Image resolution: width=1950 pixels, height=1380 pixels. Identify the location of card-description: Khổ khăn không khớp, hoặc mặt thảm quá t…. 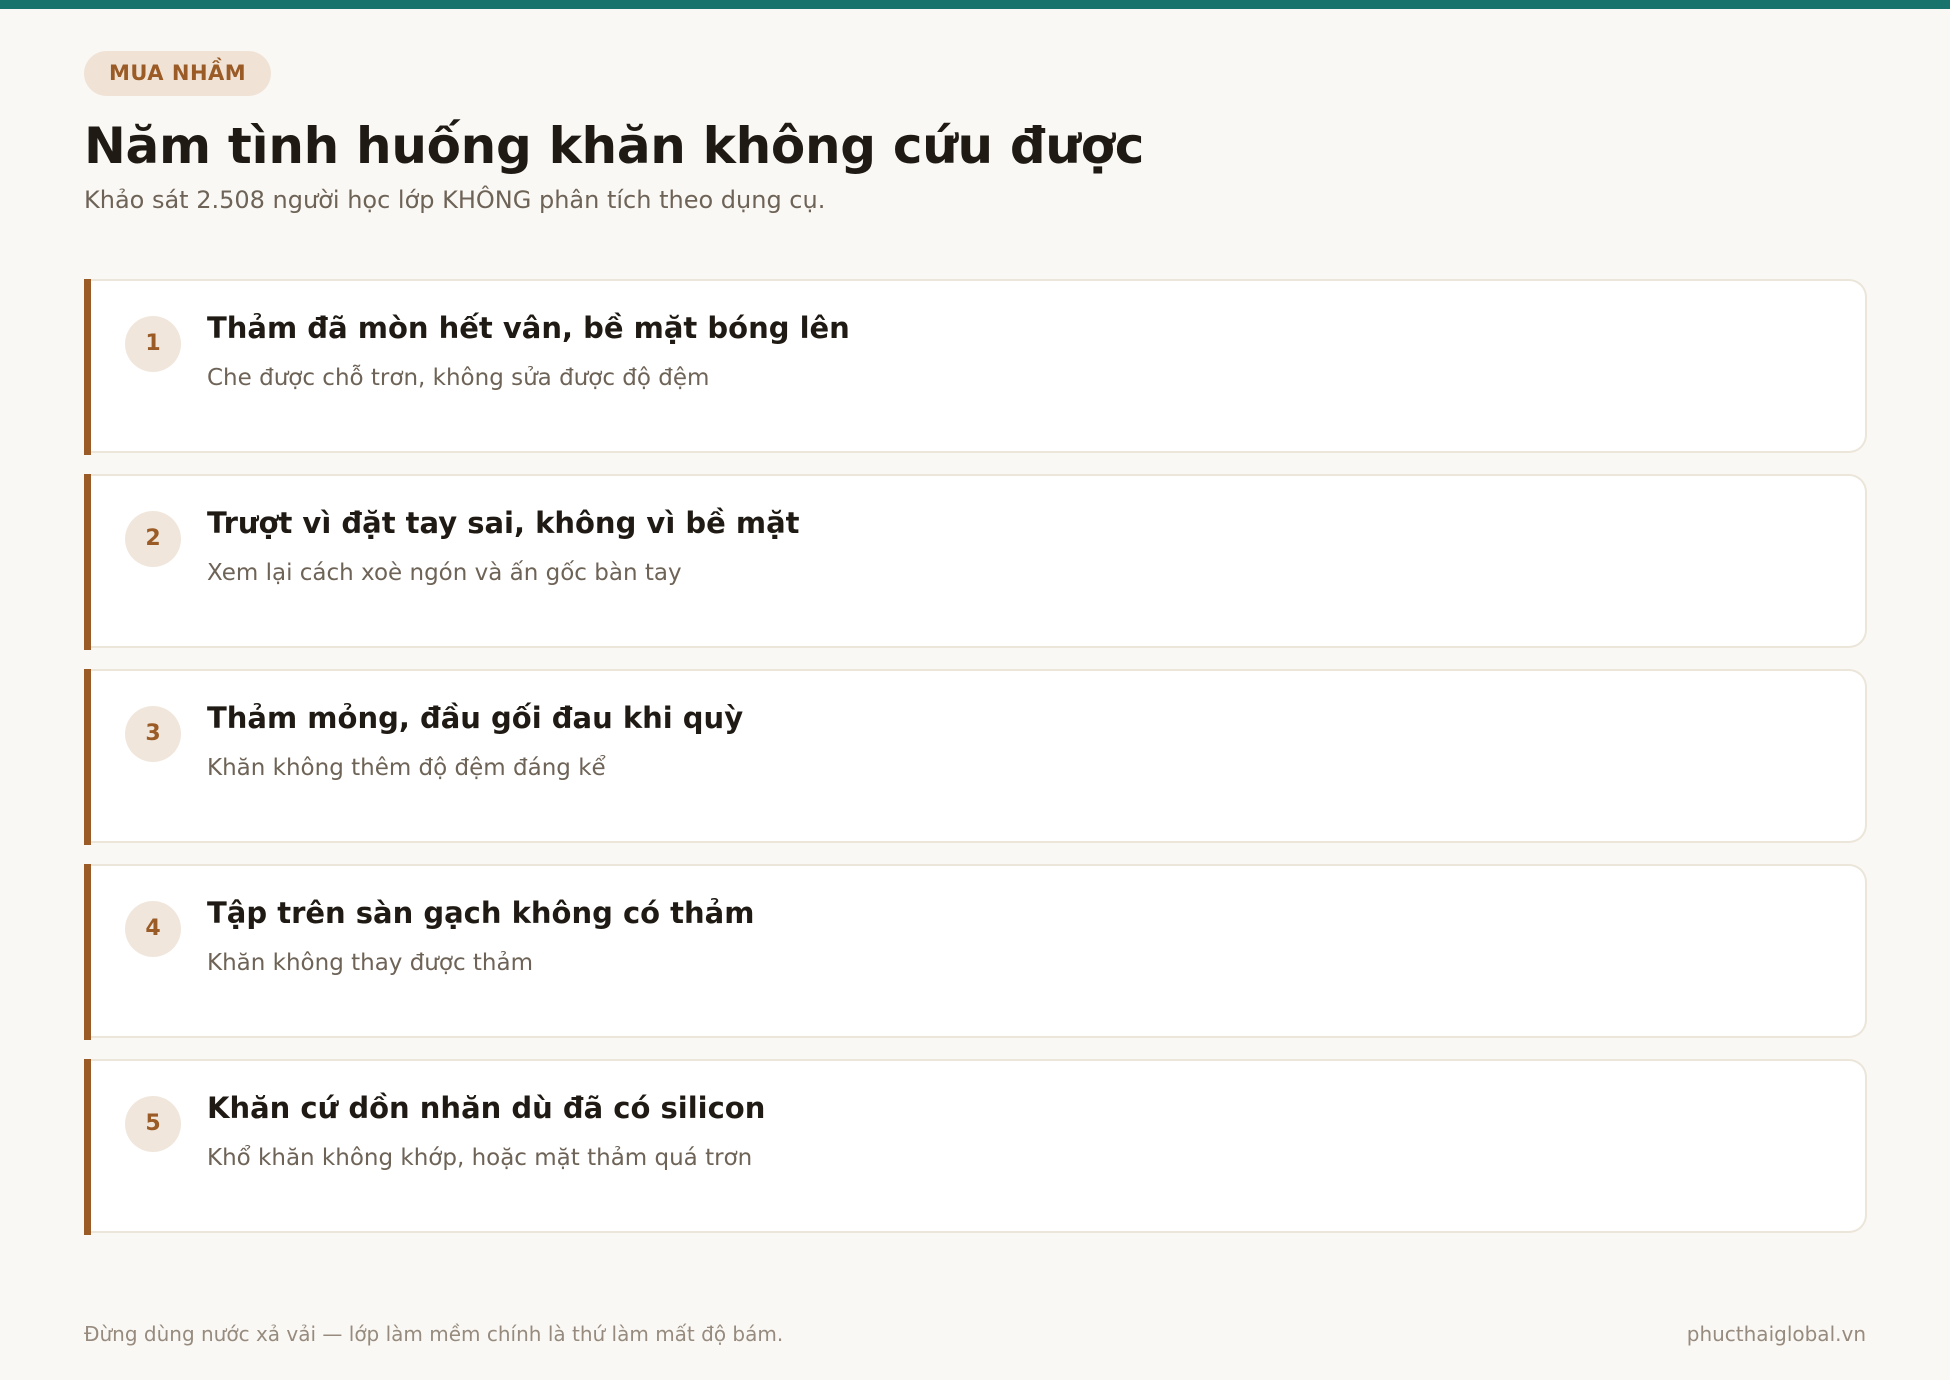
(480, 1158).